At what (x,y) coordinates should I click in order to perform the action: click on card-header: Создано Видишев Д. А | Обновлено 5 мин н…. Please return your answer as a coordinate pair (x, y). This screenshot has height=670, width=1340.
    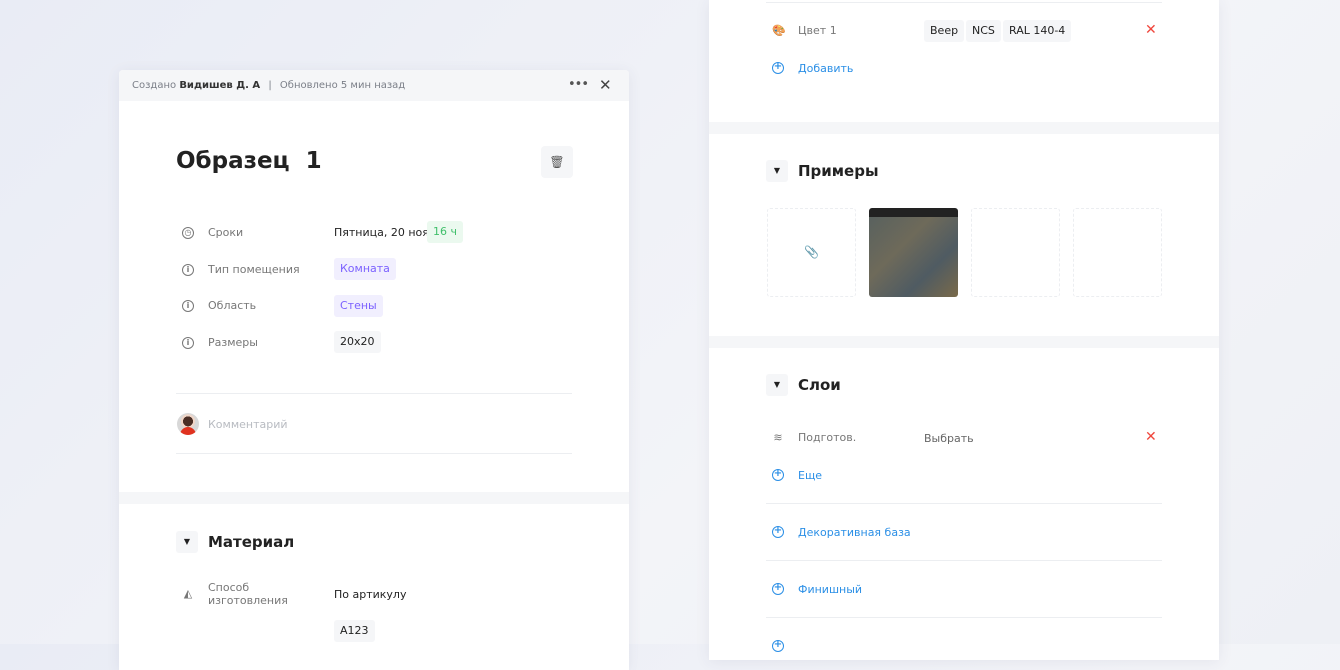
    Looking at the image, I should click on (374, 85).